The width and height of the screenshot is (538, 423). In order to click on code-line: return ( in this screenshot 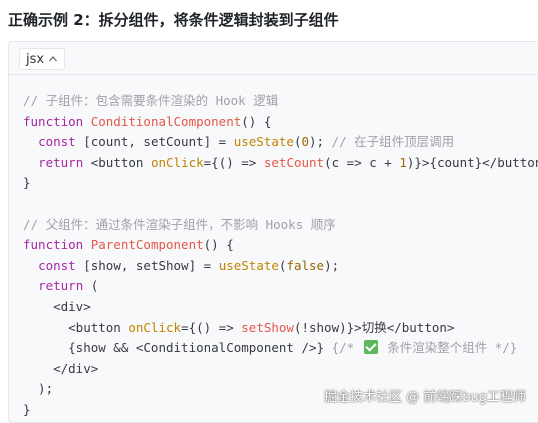, I will do `click(280, 286)`.